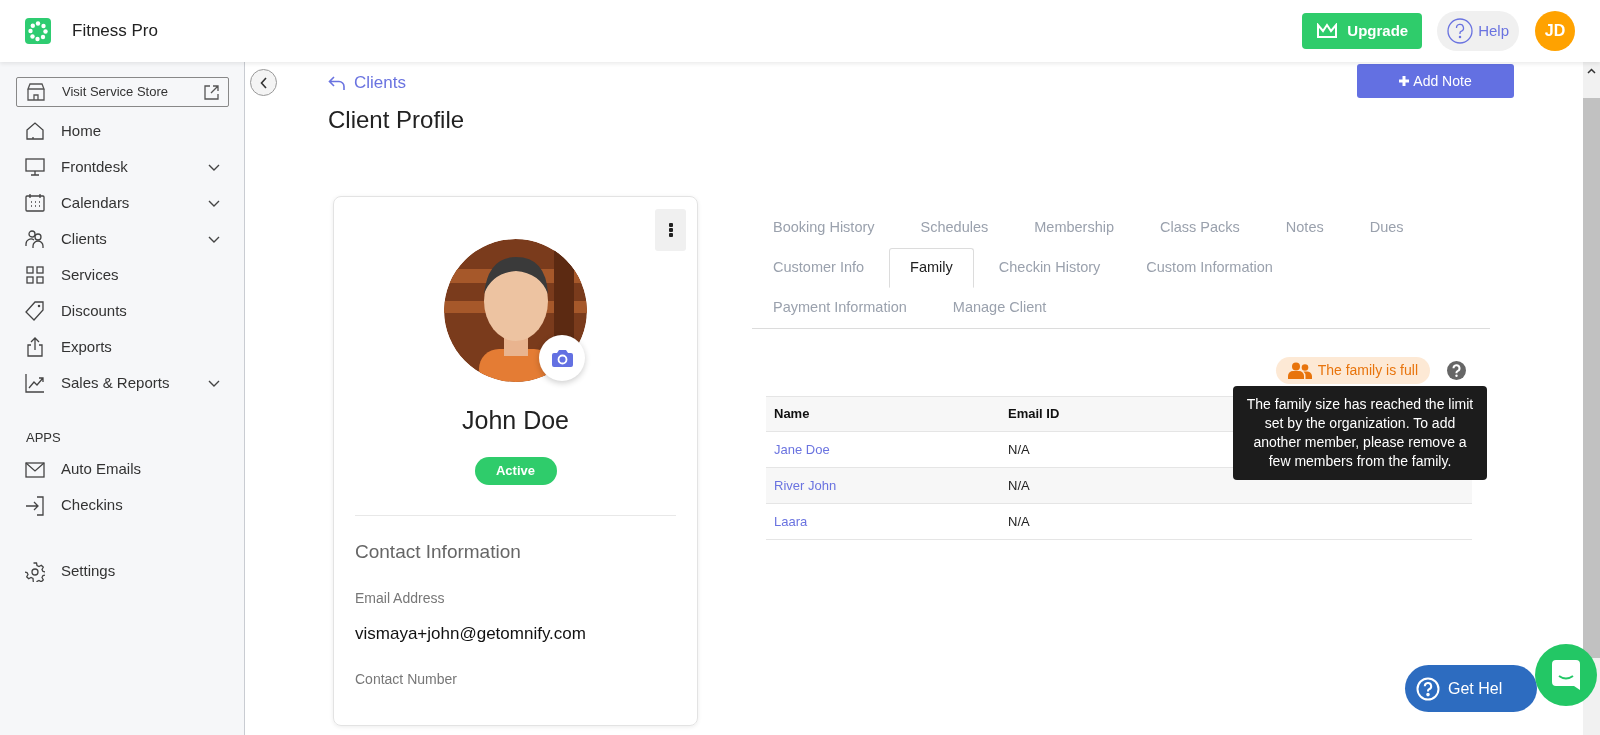 The width and height of the screenshot is (1600, 735). Describe the element at coordinates (122, 275) in the screenshot. I see `nav-item: Services` at that location.